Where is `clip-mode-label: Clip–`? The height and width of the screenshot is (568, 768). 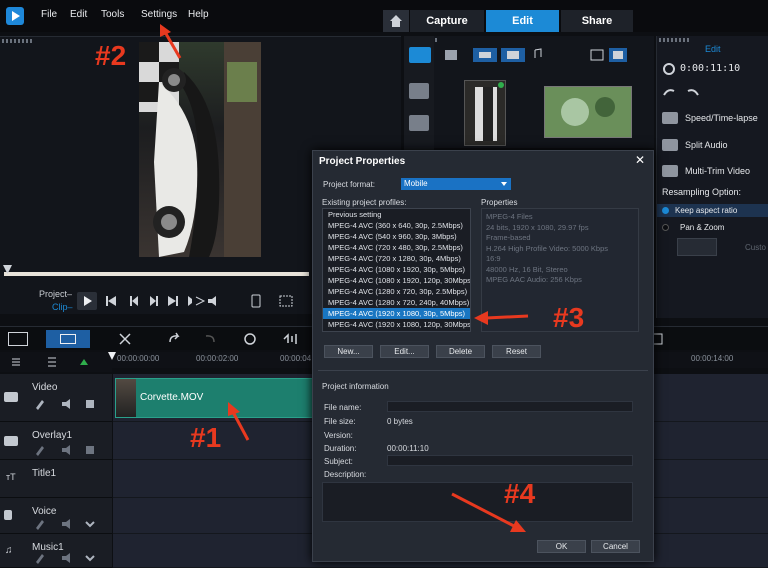
clip-mode-label: Clip– is located at coordinates (62, 307).